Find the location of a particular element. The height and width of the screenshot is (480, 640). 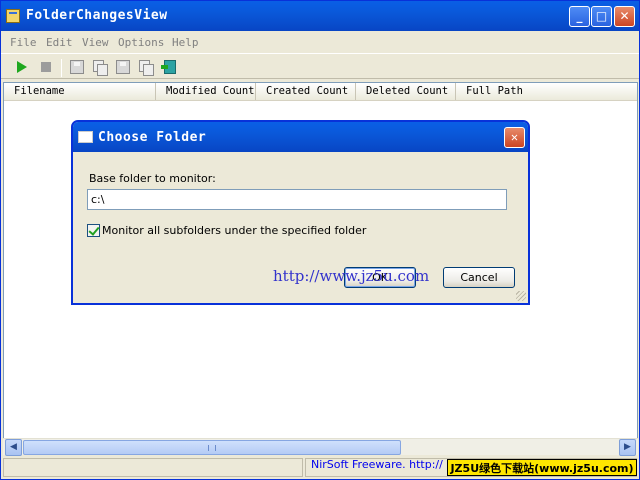

save-icon is located at coordinates (77, 67).